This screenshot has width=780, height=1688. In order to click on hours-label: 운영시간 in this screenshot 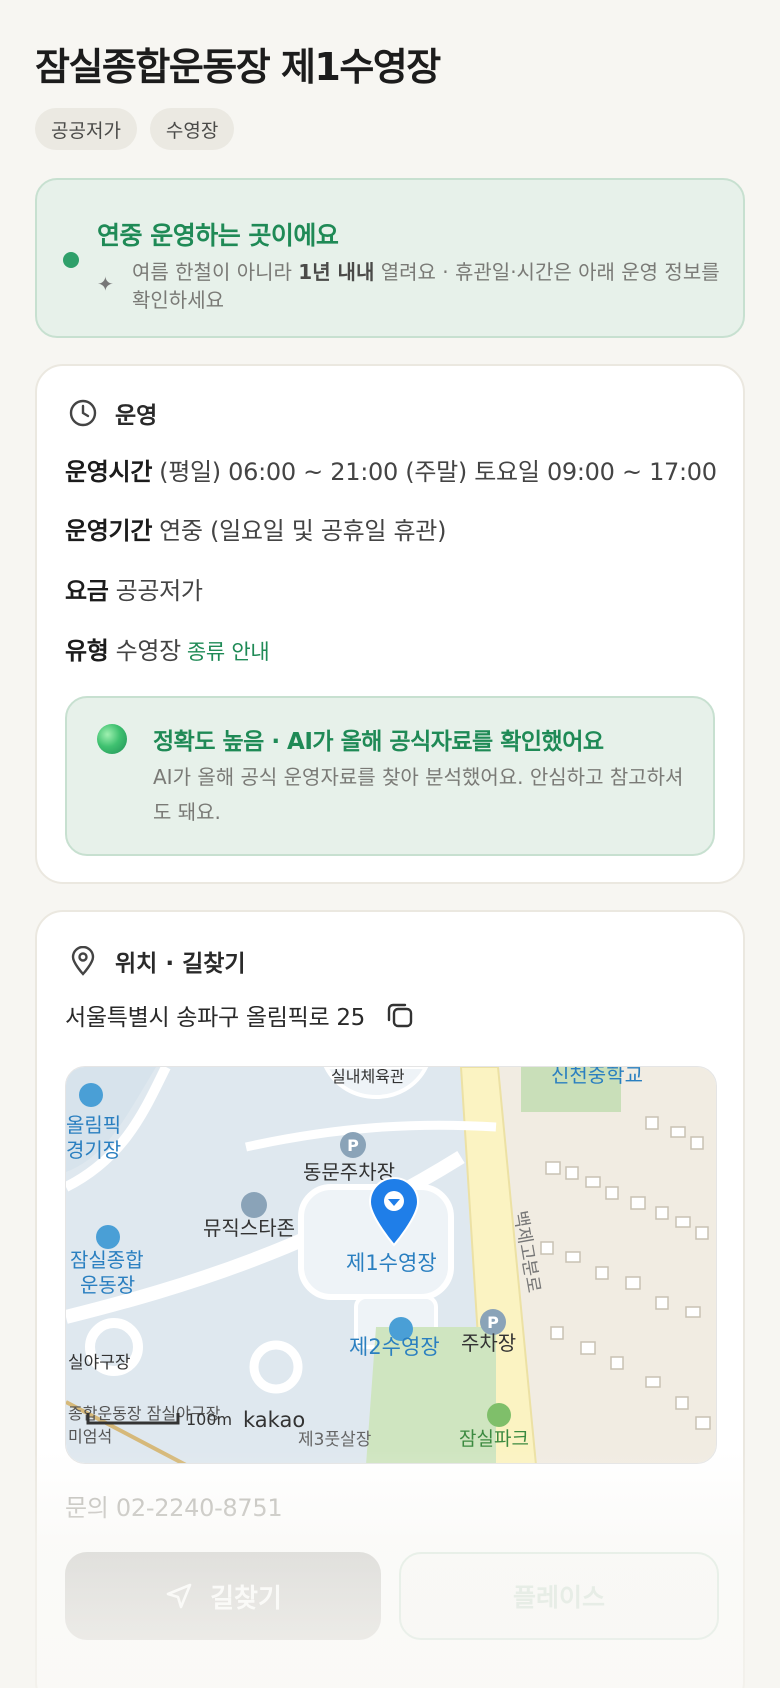, I will do `click(109, 472)`.